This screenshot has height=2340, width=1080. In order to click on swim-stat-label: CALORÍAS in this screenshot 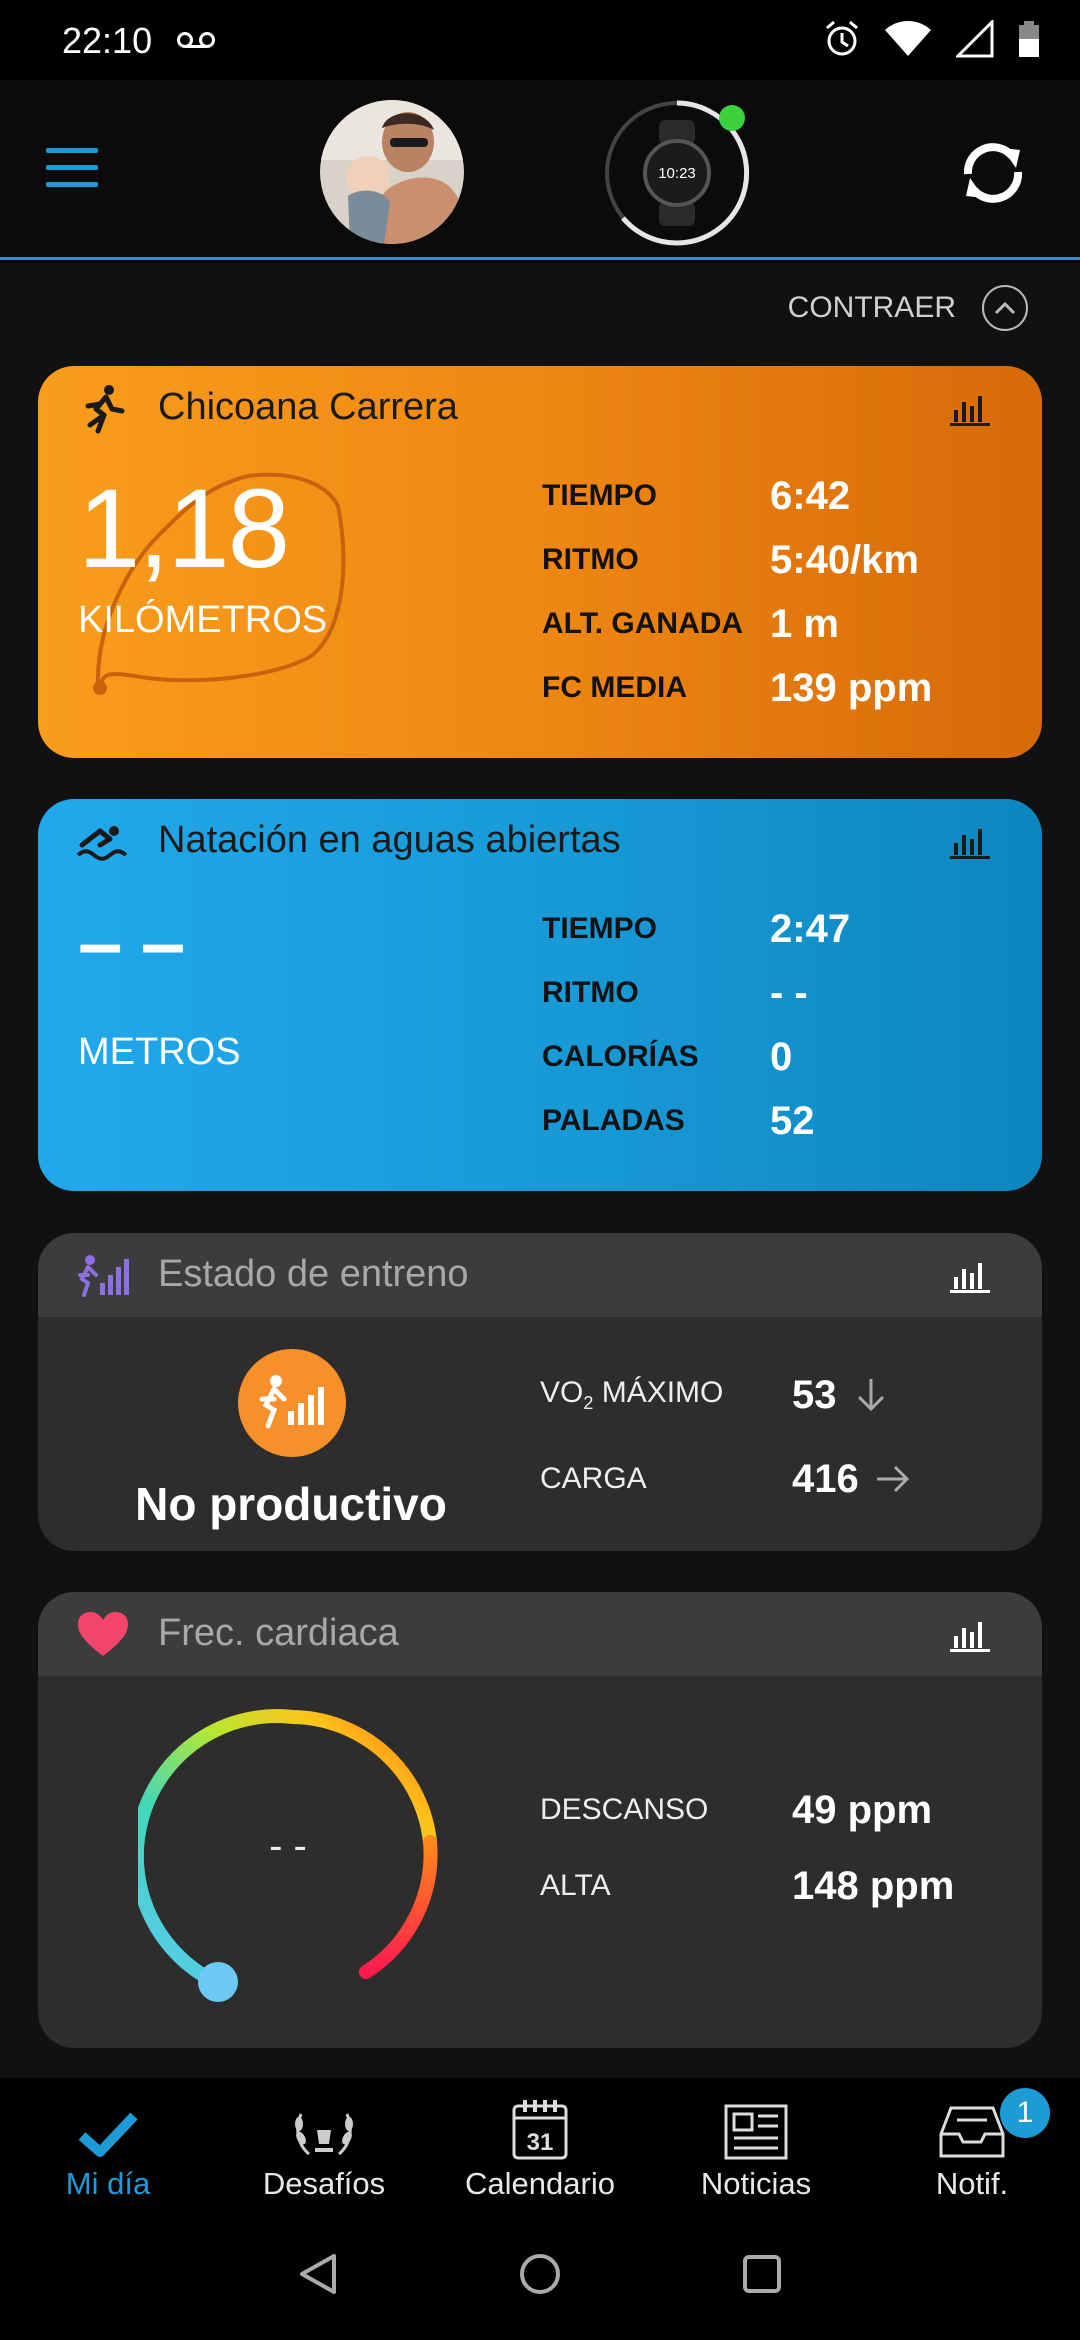, I will do `click(620, 1056)`.